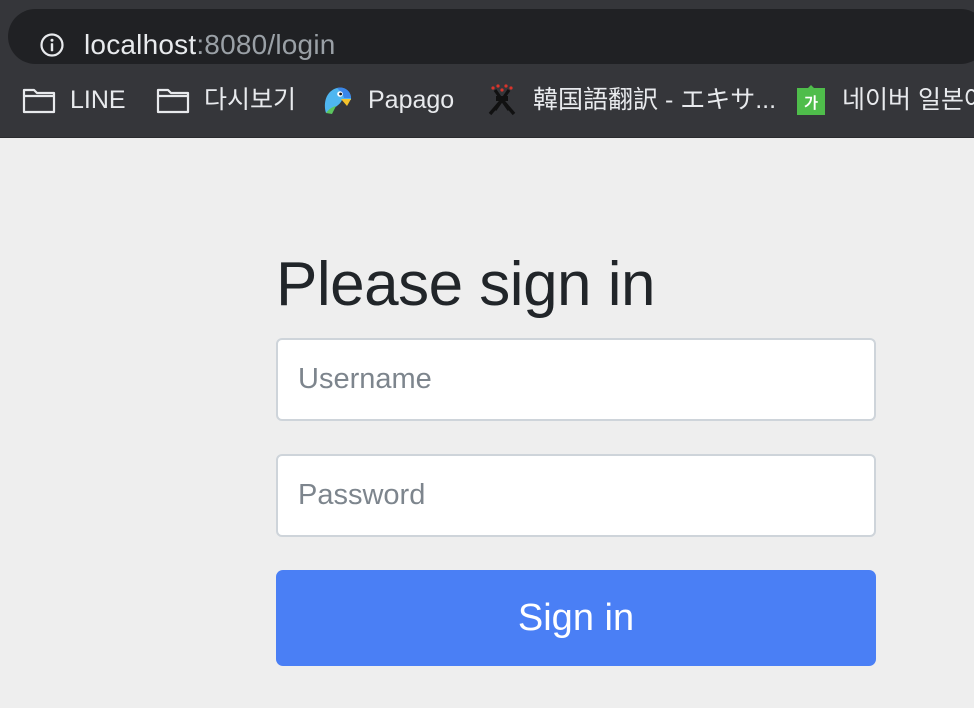 The image size is (974, 708). Describe the element at coordinates (491, 36) in the screenshot. I see `address-bar: localhost:8080/login` at that location.